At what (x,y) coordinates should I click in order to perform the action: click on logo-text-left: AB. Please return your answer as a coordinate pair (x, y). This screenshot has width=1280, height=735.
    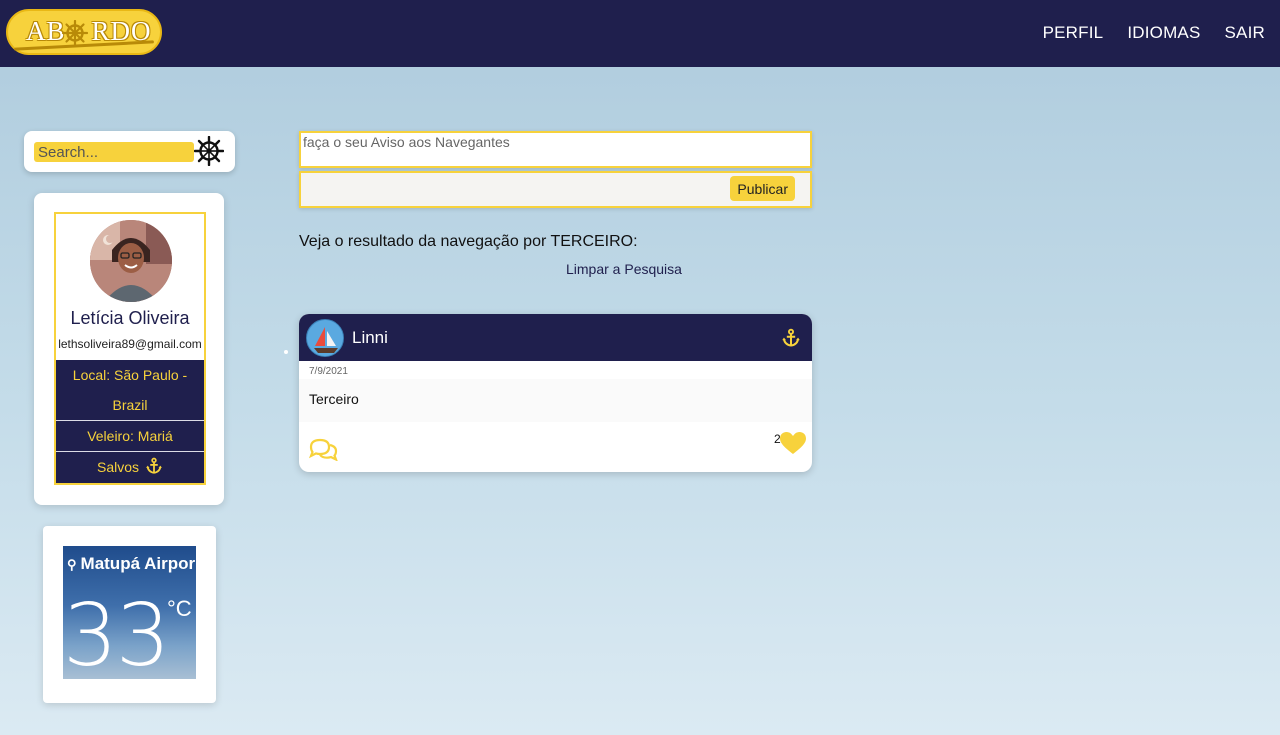
    Looking at the image, I should click on (46, 31).